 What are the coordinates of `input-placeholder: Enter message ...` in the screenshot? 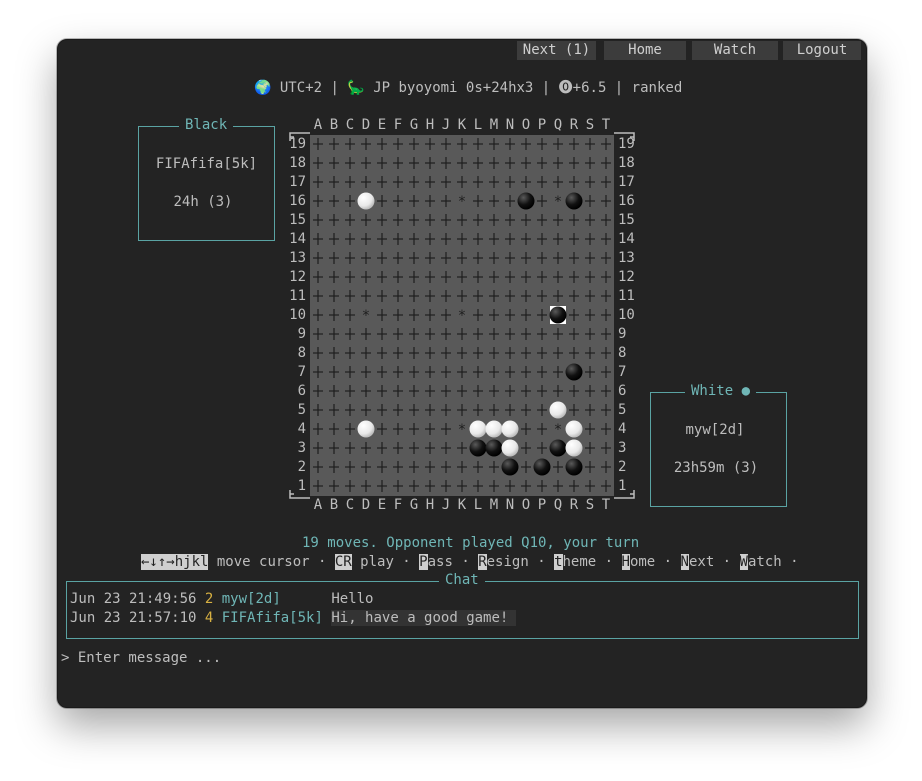 It's located at (149, 658).